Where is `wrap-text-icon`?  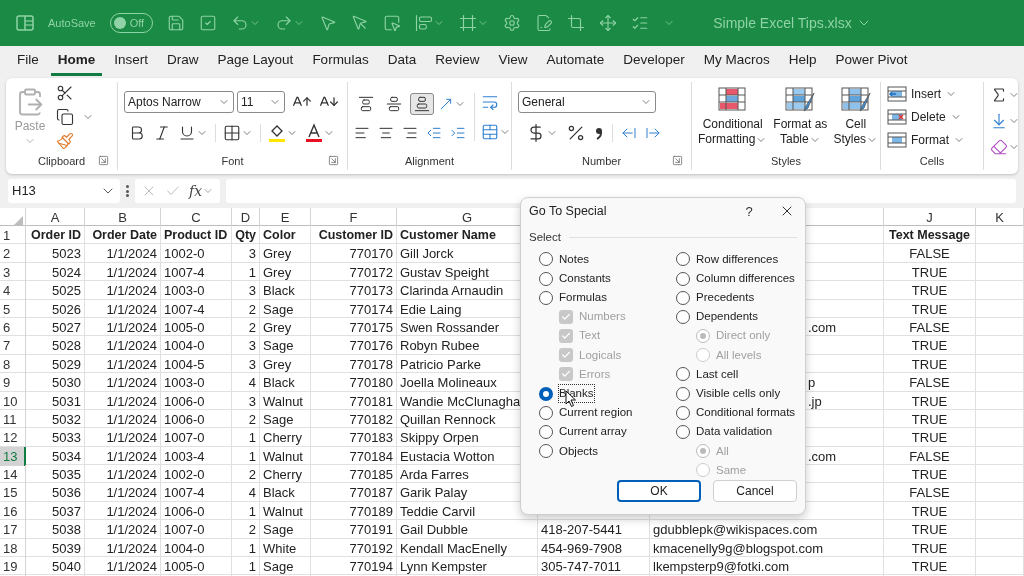
wrap-text-icon is located at coordinates (490, 102).